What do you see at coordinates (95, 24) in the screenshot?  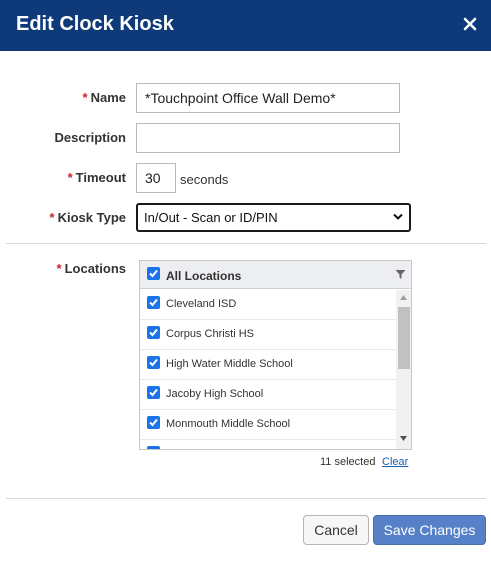 I see `dialog-title: Edit Clock Kiosk` at bounding box center [95, 24].